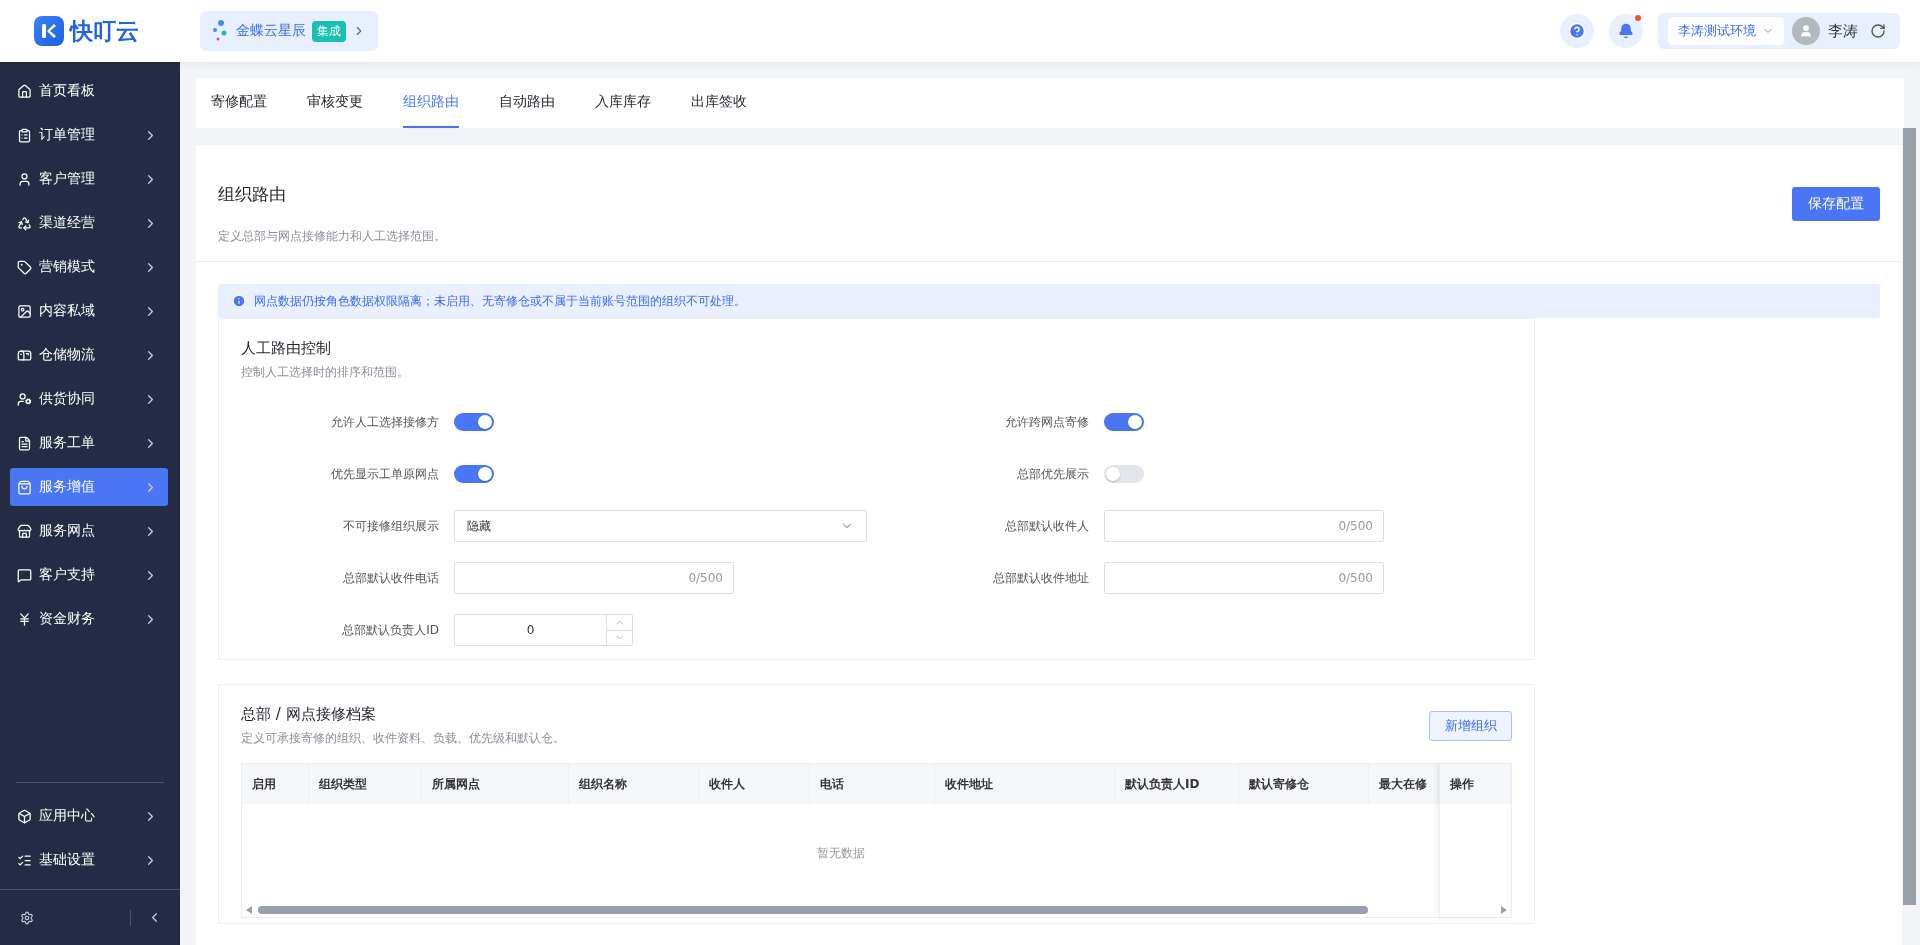 The width and height of the screenshot is (1920, 945). Describe the element at coordinates (1177, 784) in the screenshot. I see `column-header: 默认负责人ID` at that location.